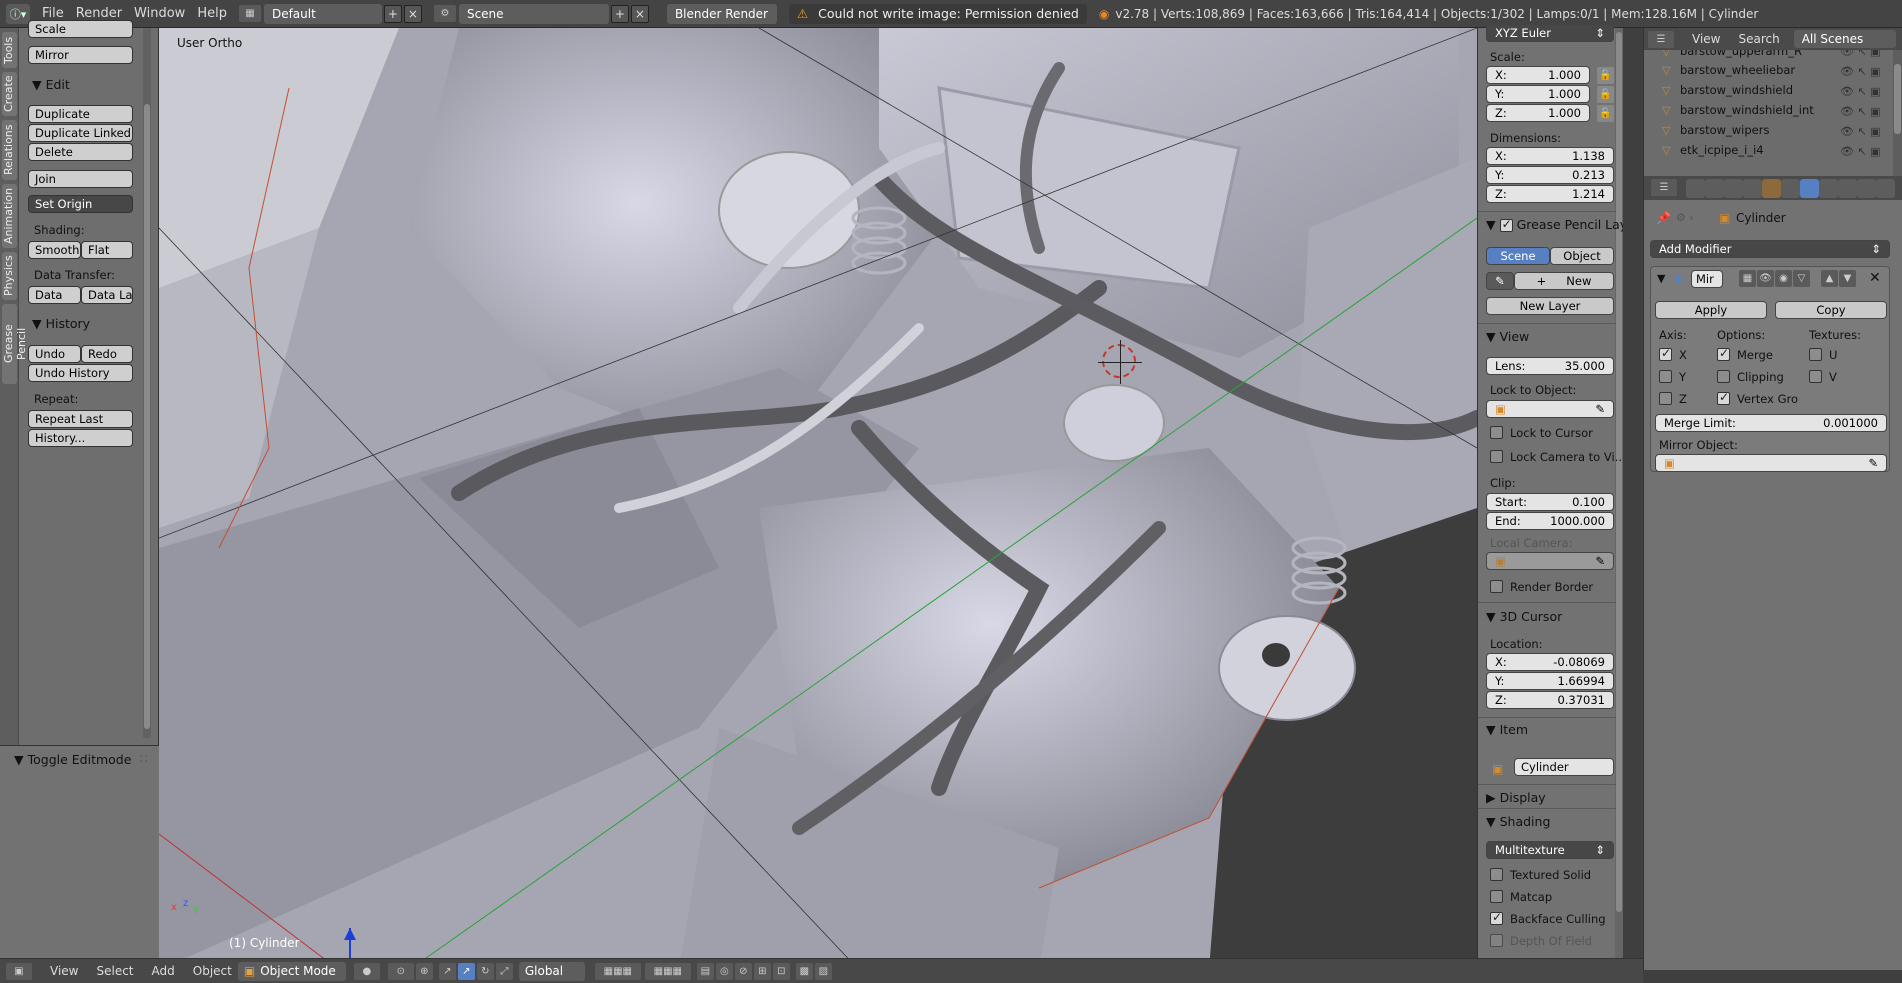 The width and height of the screenshot is (1902, 983). Describe the element at coordinates (1866, 188) in the screenshot. I see `texture-tab-icon` at that location.